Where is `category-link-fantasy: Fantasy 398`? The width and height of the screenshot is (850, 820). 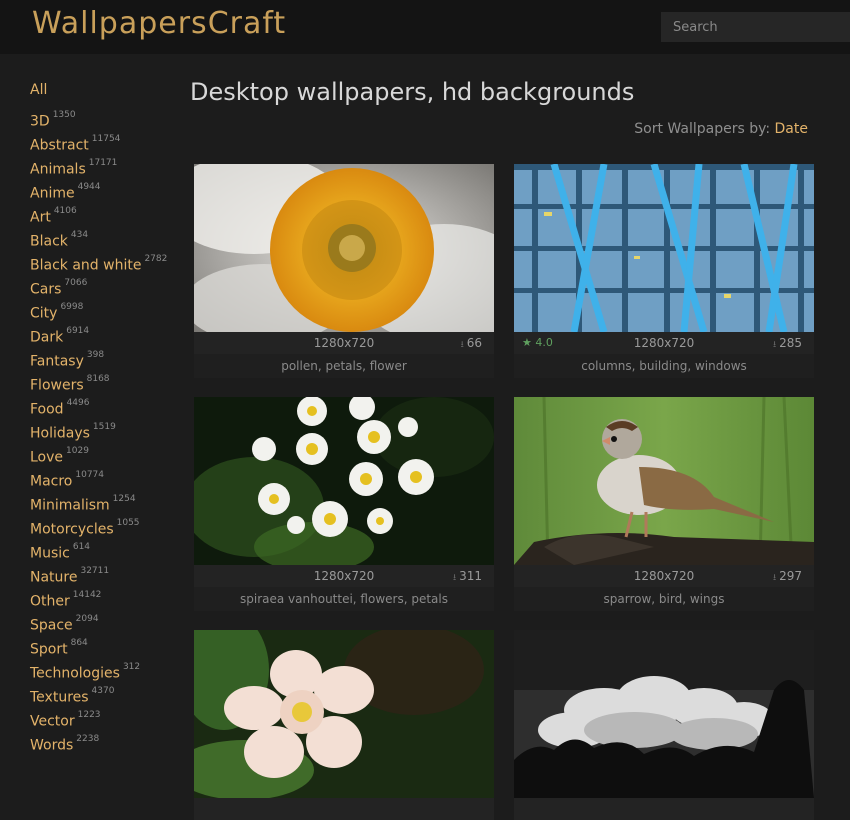 category-link-fantasy: Fantasy 398 is located at coordinates (105, 358).